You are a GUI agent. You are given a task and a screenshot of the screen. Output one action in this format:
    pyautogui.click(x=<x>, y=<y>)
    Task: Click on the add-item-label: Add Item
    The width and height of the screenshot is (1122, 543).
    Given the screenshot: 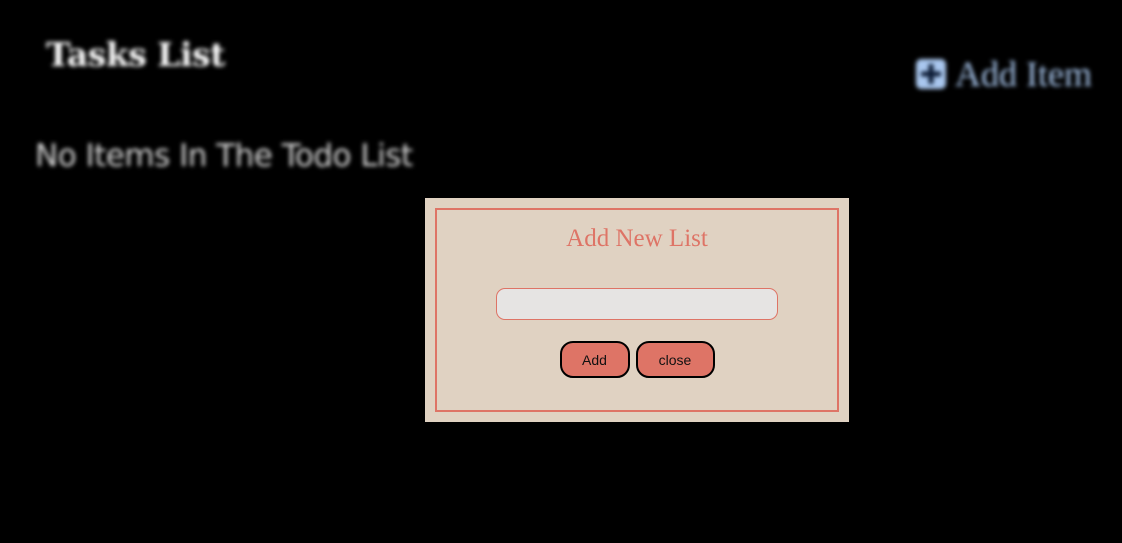 What is the action you would take?
    pyautogui.click(x=1023, y=74)
    